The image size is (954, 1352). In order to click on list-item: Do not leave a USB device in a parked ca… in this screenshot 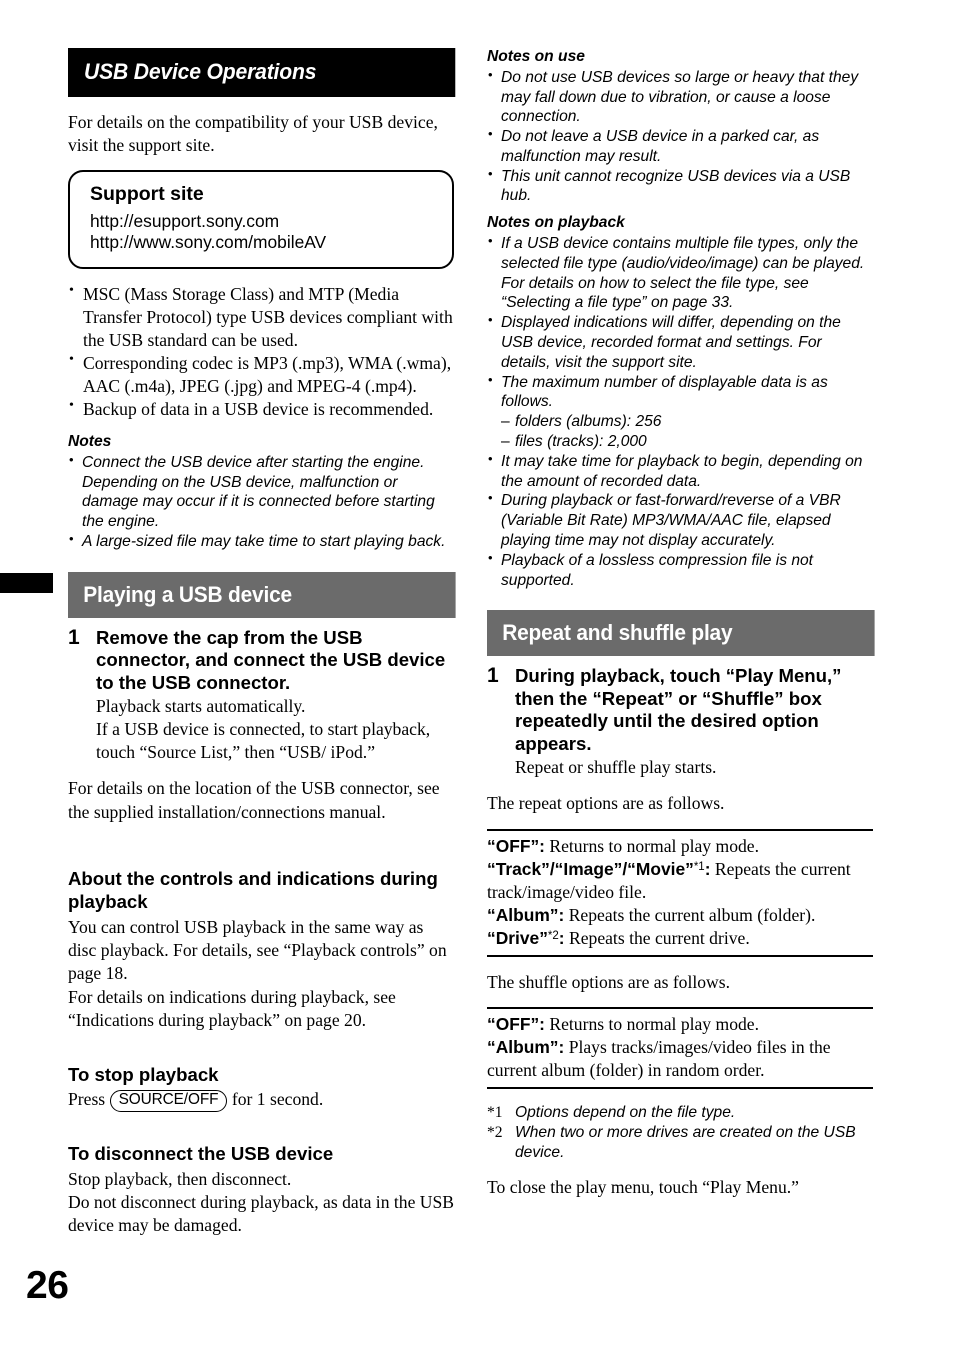, I will do `click(681, 146)`.